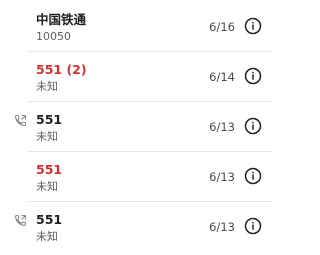 This screenshot has width=320, height=255. Describe the element at coordinates (222, 77) in the screenshot. I see `call-date: 6/14` at that location.